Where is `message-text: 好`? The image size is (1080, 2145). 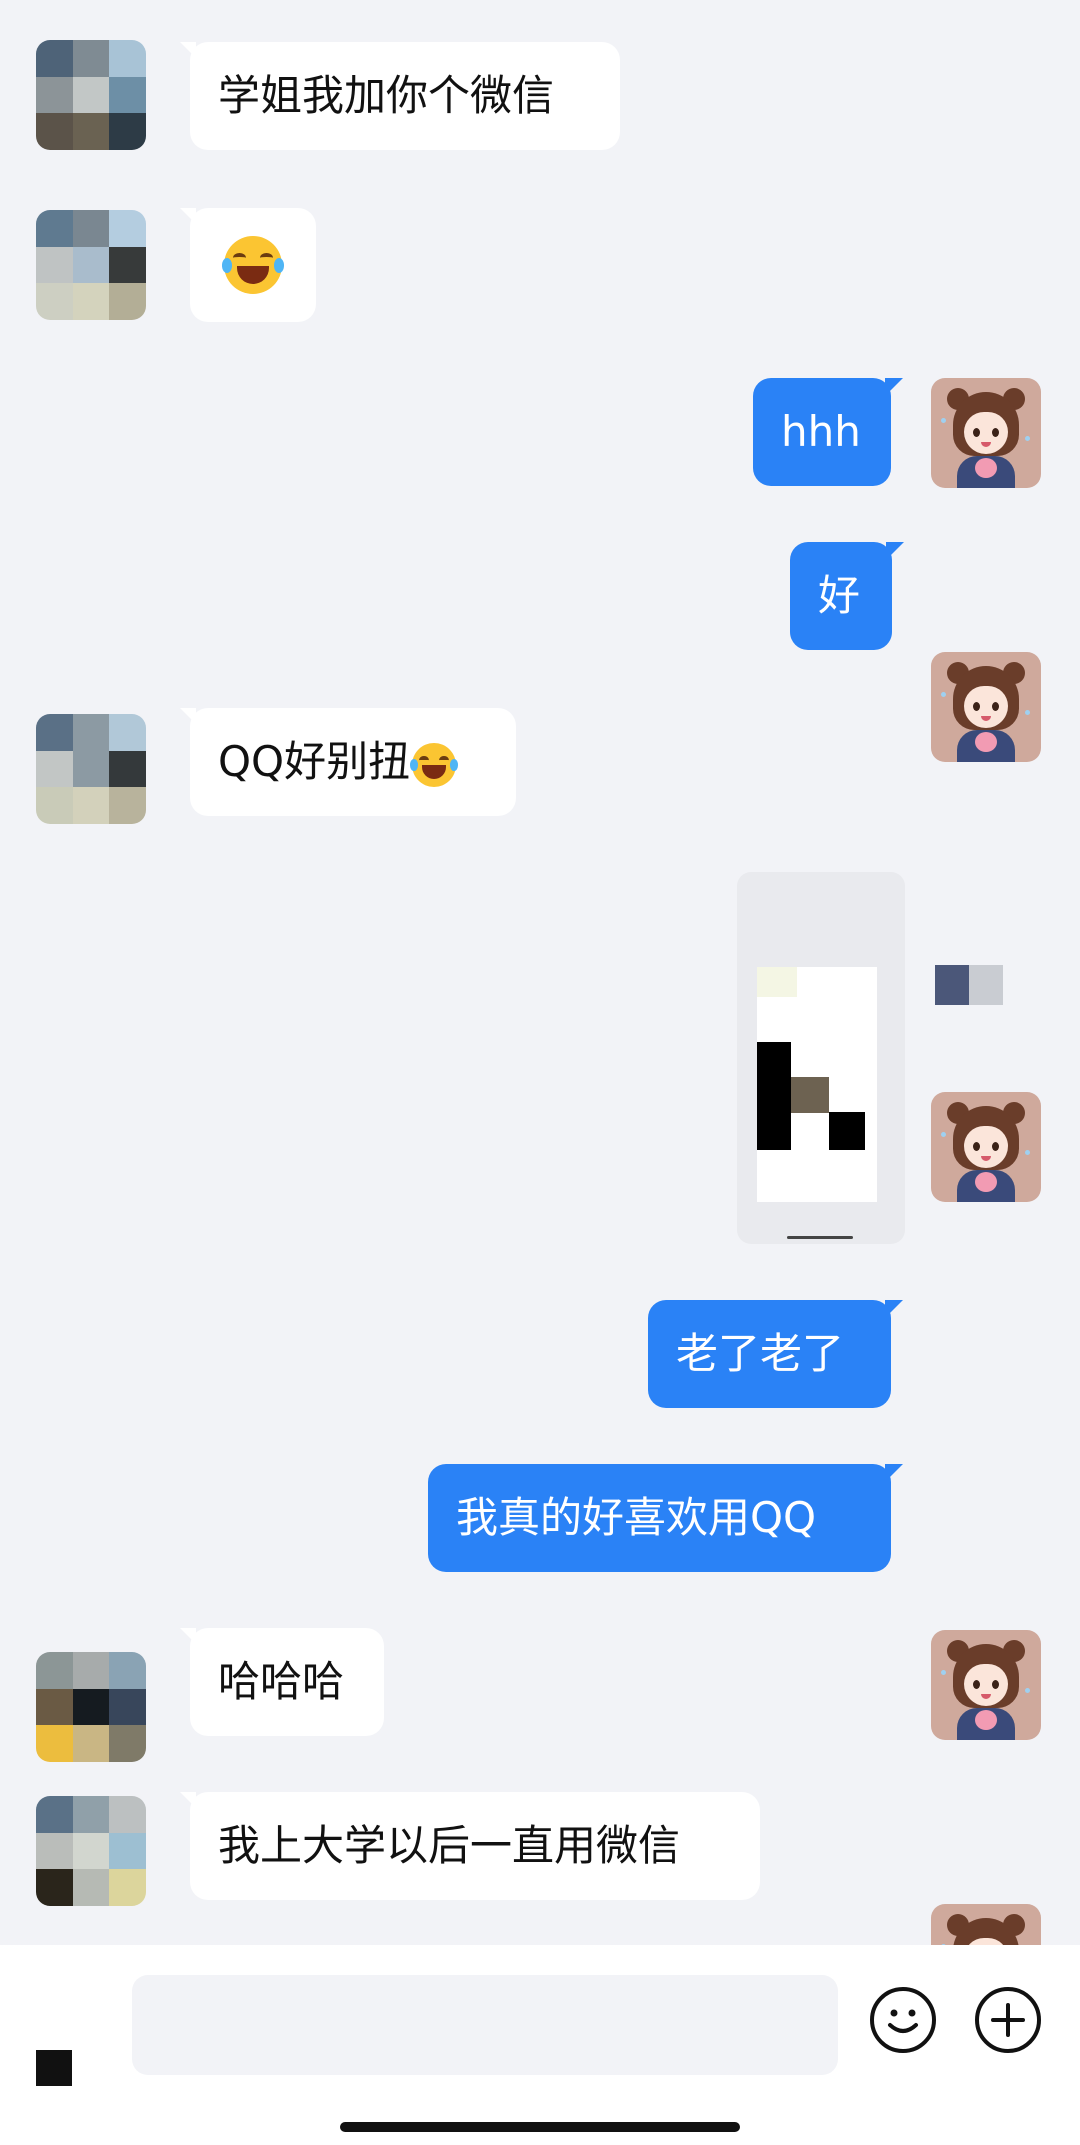
message-text: 好 is located at coordinates (839, 595).